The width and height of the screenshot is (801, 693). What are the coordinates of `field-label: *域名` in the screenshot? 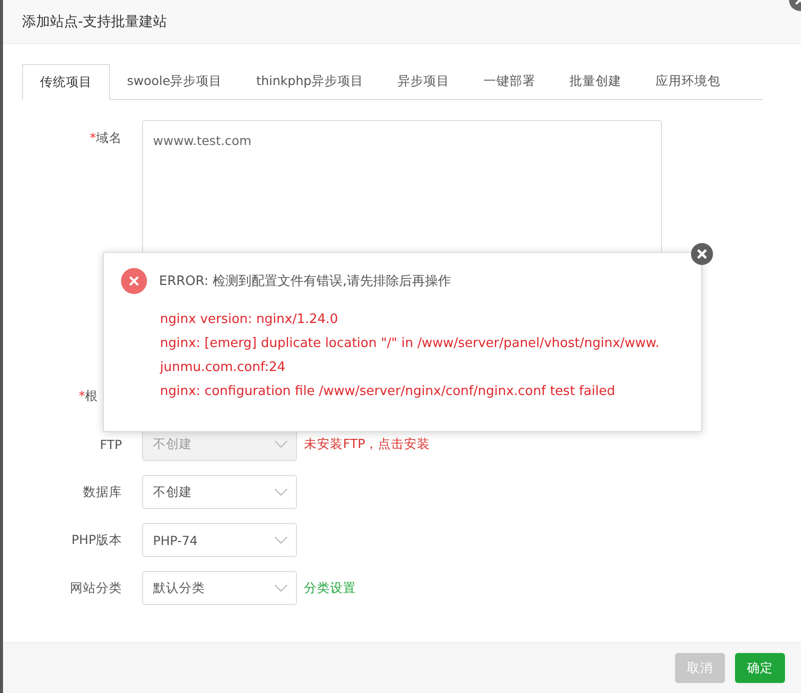 It's located at (105, 138).